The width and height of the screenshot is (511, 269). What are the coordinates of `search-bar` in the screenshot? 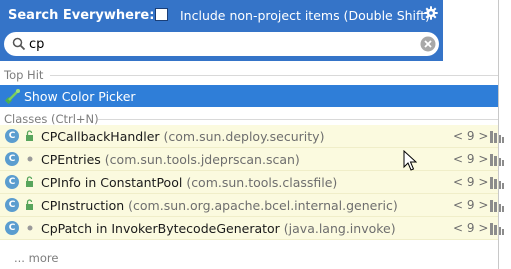 It's located at (221, 45).